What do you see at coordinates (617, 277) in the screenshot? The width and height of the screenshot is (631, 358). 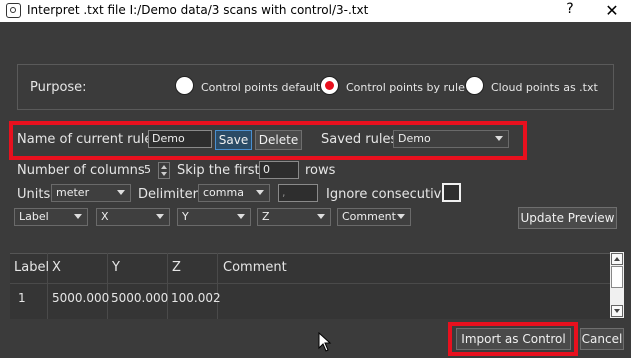 I see `scroll-thumb` at bounding box center [617, 277].